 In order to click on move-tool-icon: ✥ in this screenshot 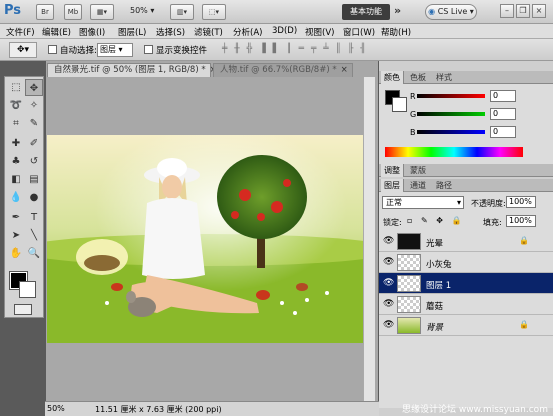, I will do `click(34, 87)`.